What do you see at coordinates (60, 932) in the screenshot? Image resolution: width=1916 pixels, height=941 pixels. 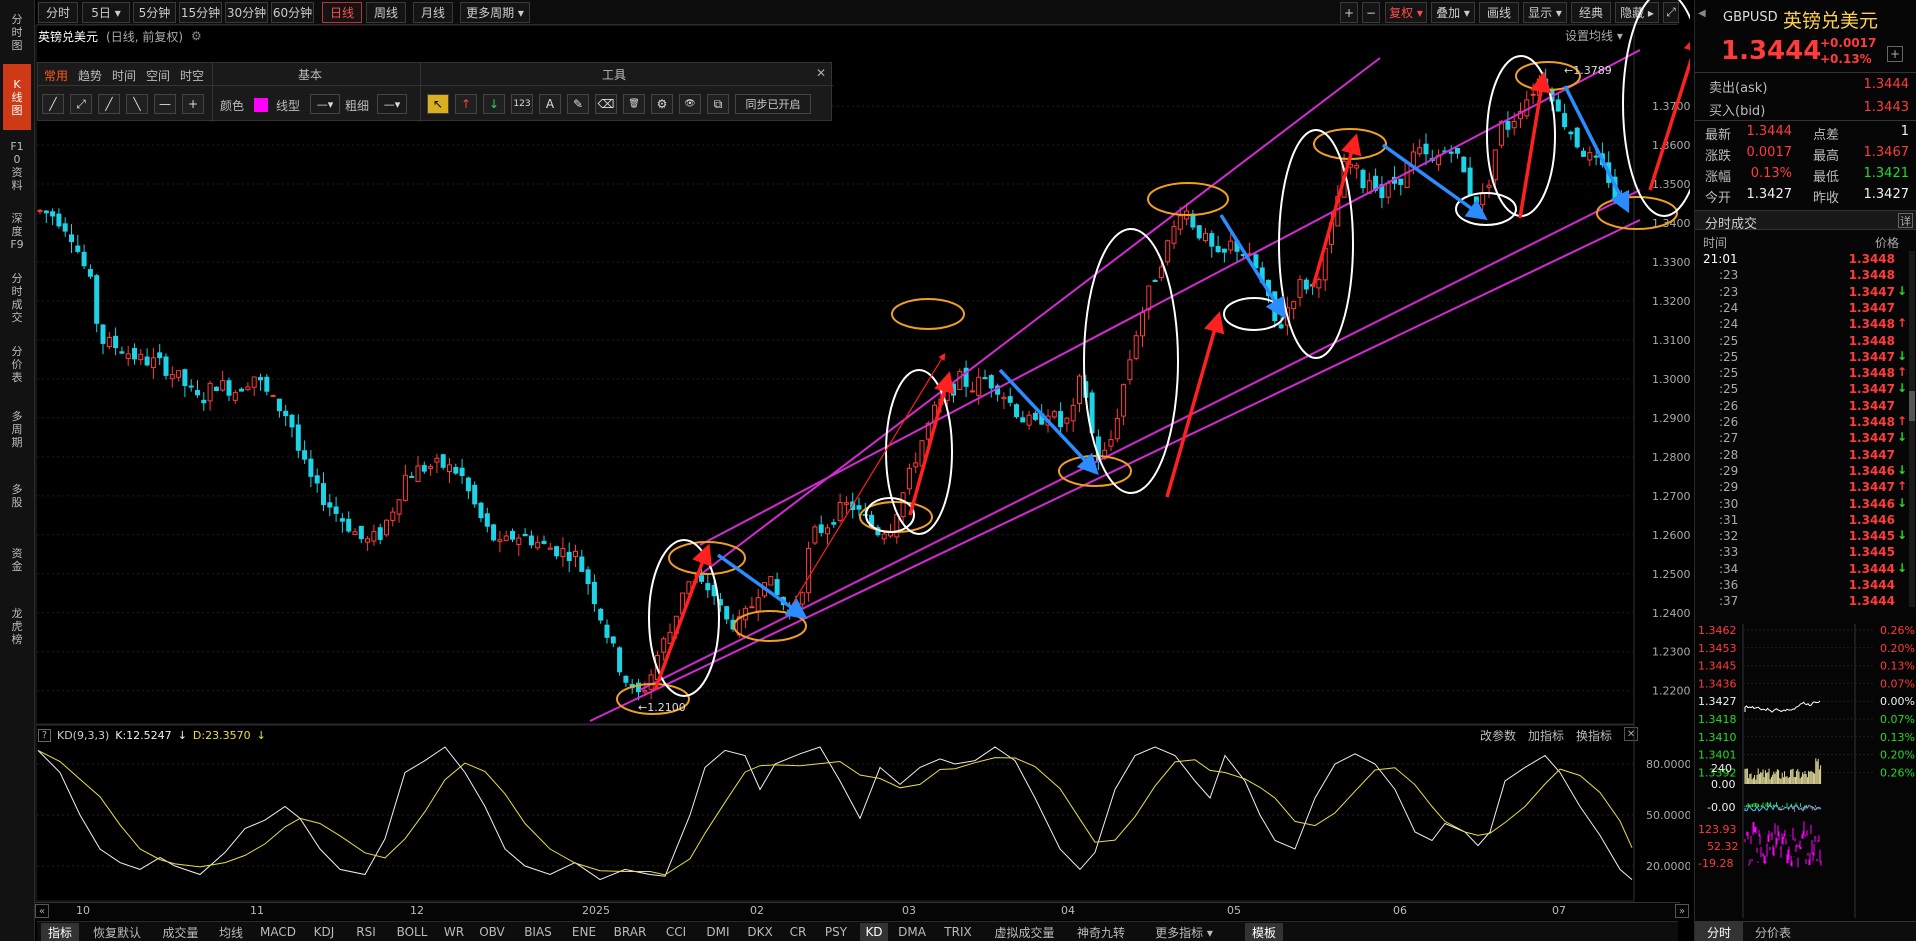 I see `indicator-tab-0: 指标` at bounding box center [60, 932].